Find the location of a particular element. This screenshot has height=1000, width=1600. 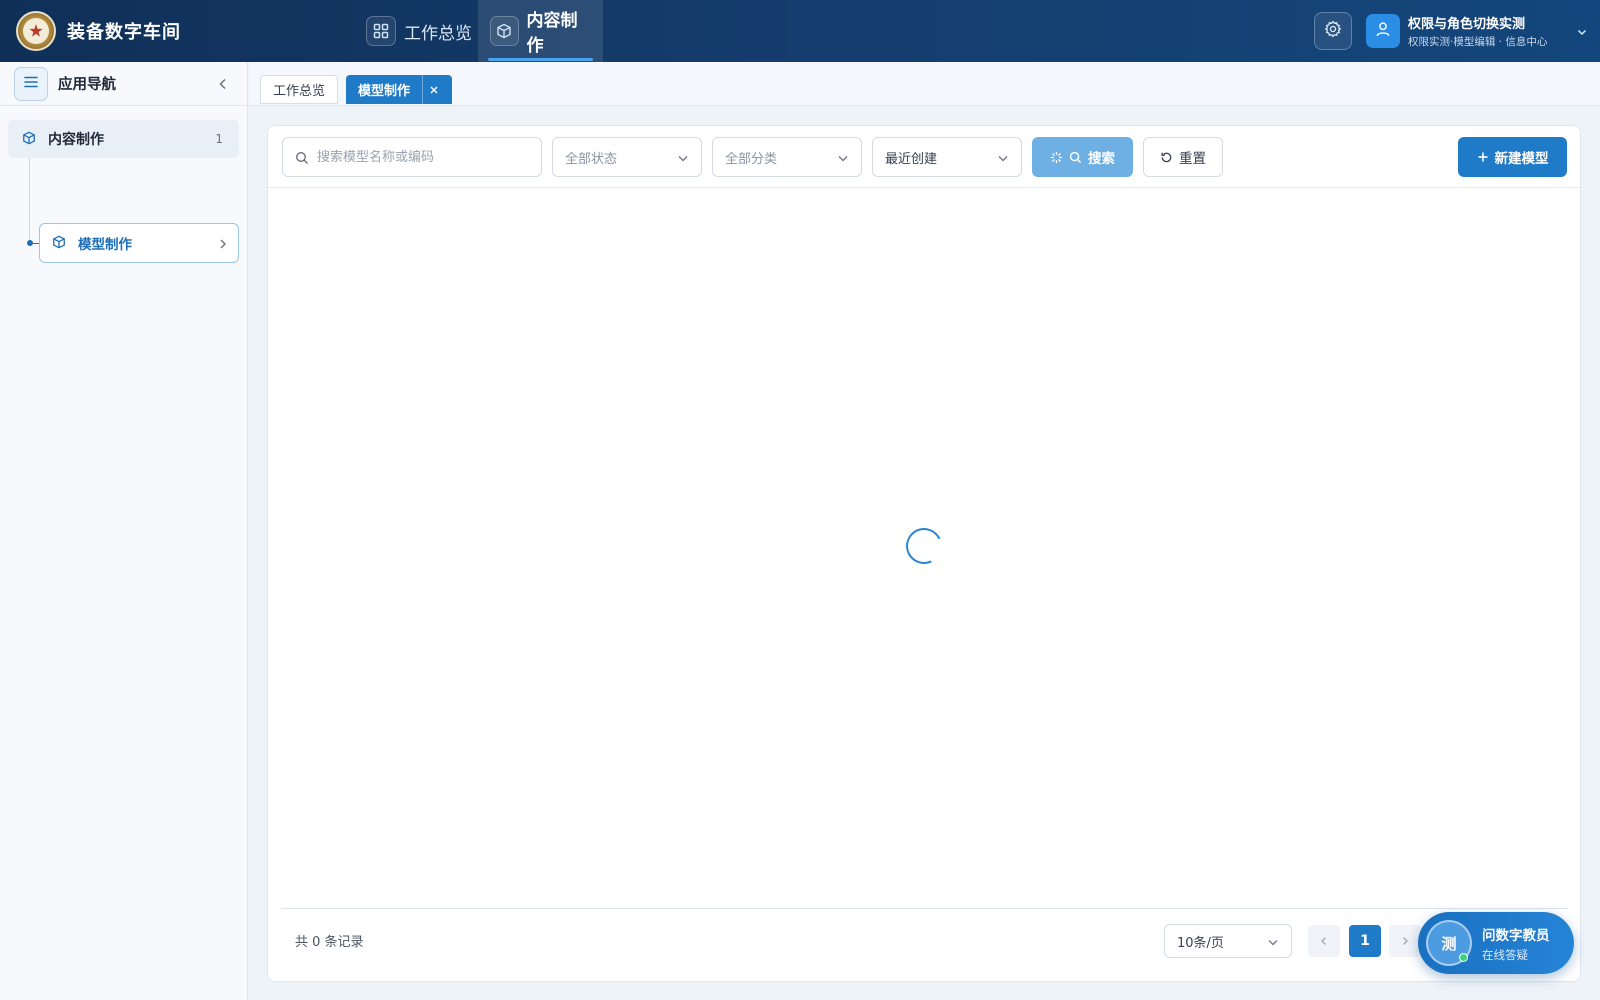

search-button: 搜索 is located at coordinates (1082, 157).